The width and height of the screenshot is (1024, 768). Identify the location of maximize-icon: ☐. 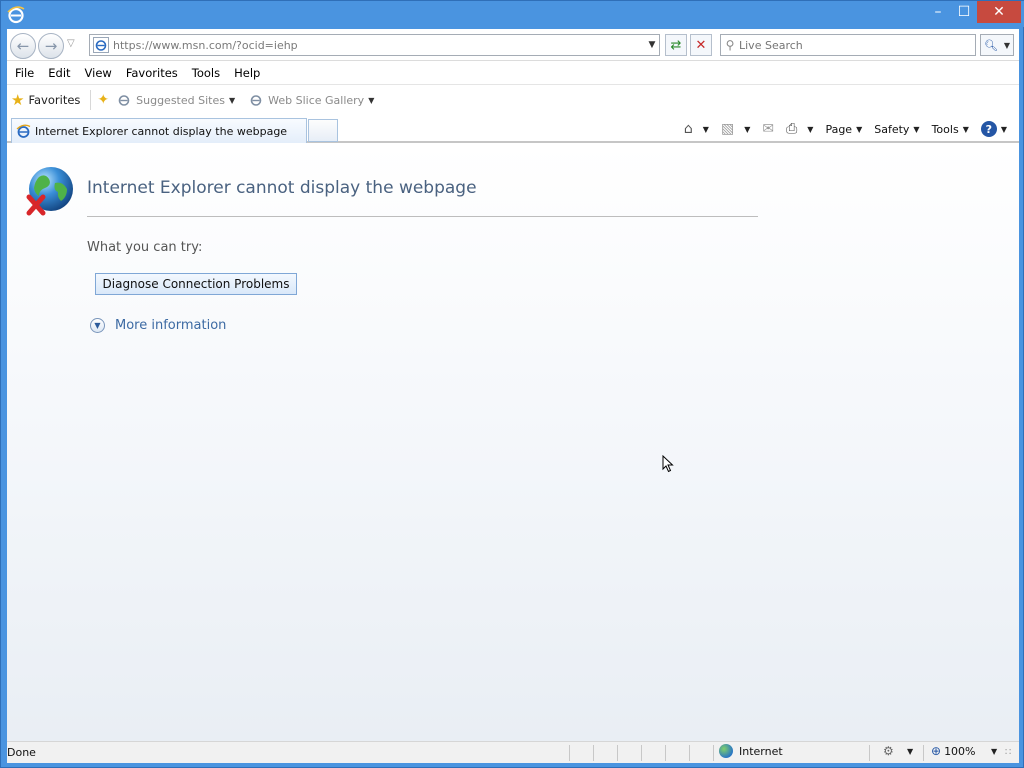
(964, 12).